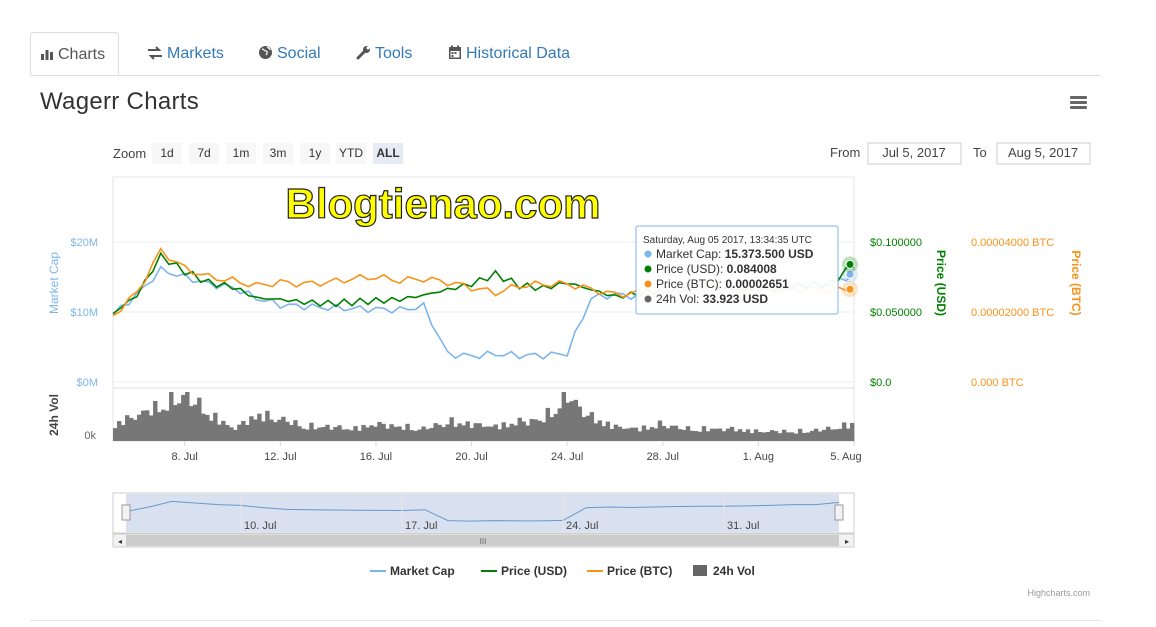 The width and height of the screenshot is (1156, 627). I want to click on volume-series, so click(484, 416).